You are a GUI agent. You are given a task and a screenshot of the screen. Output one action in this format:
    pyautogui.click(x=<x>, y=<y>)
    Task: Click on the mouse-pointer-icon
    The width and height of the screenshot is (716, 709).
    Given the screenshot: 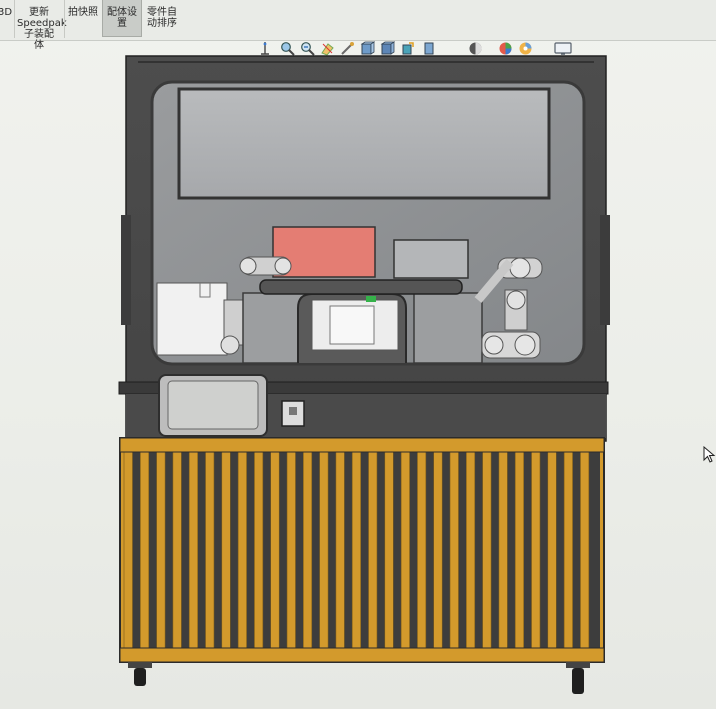 What is the action you would take?
    pyautogui.click(x=709, y=454)
    